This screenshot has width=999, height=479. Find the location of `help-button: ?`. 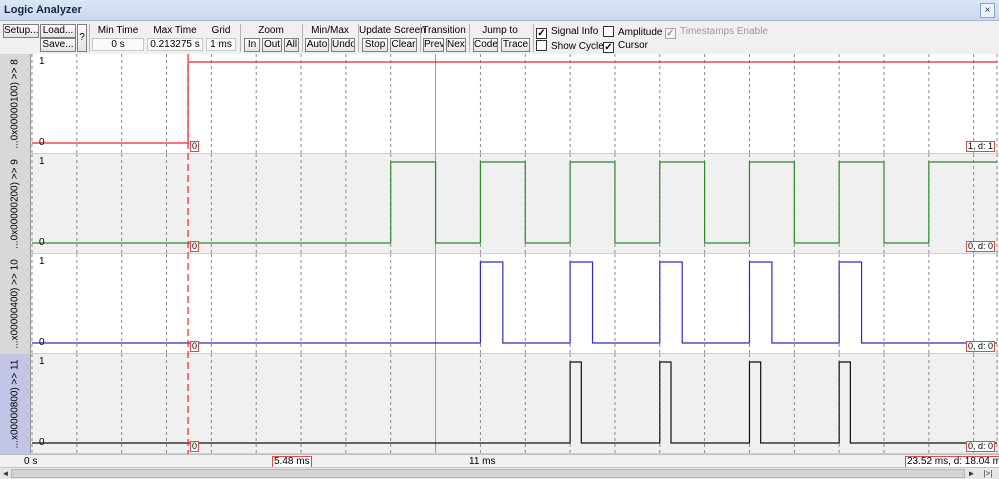

help-button: ? is located at coordinates (82, 38).